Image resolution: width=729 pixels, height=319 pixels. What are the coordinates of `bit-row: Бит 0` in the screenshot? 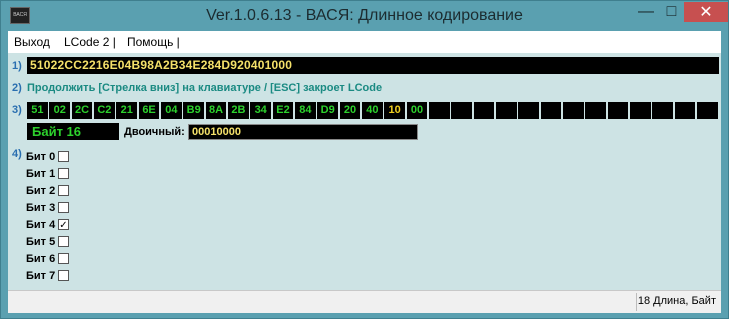 It's located at (47, 156).